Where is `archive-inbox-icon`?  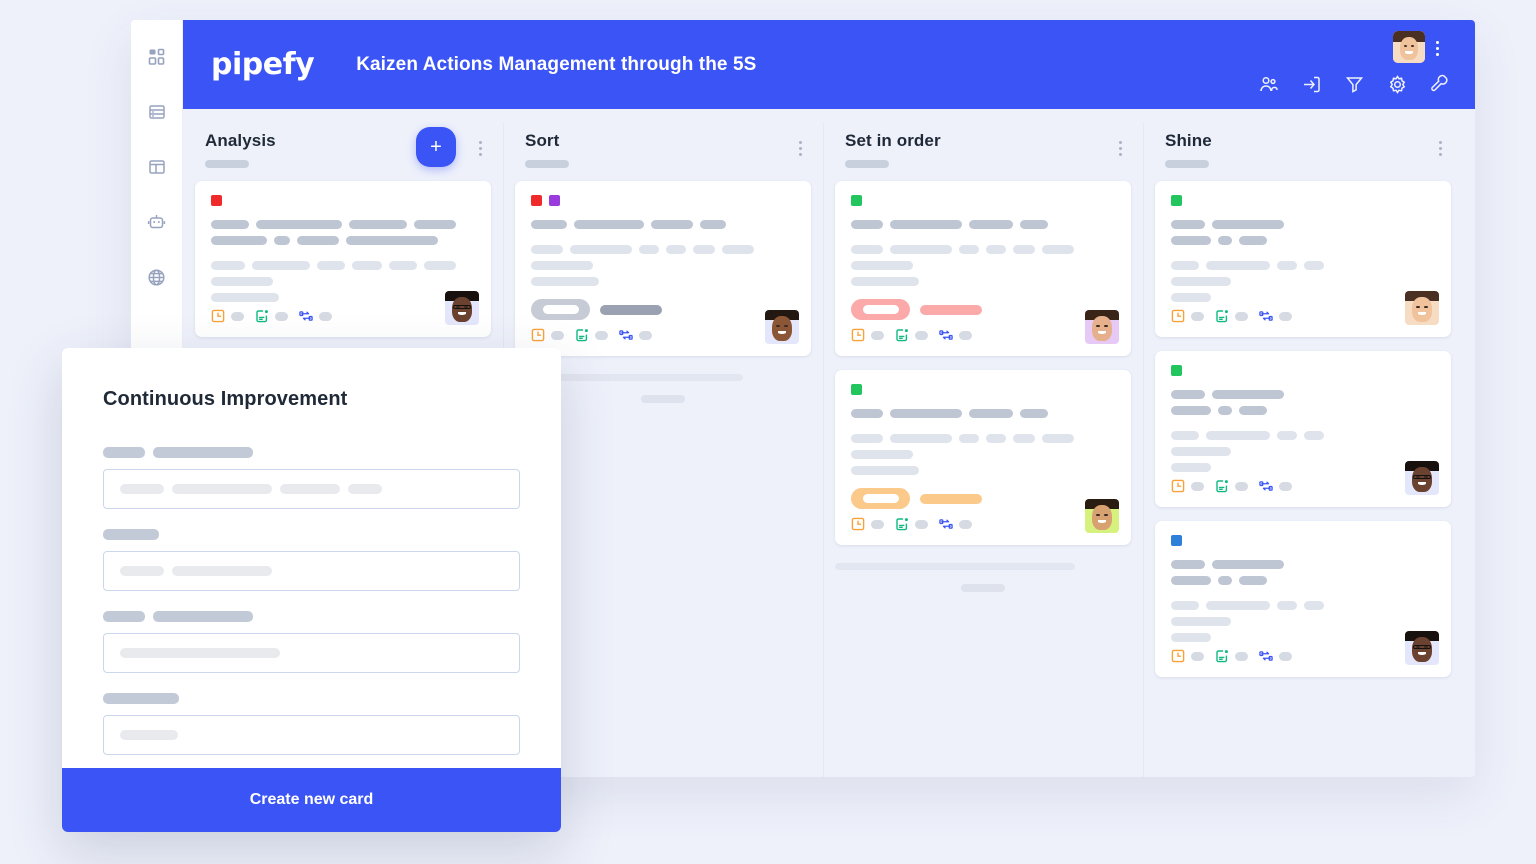
archive-inbox-icon is located at coordinates (1311, 84).